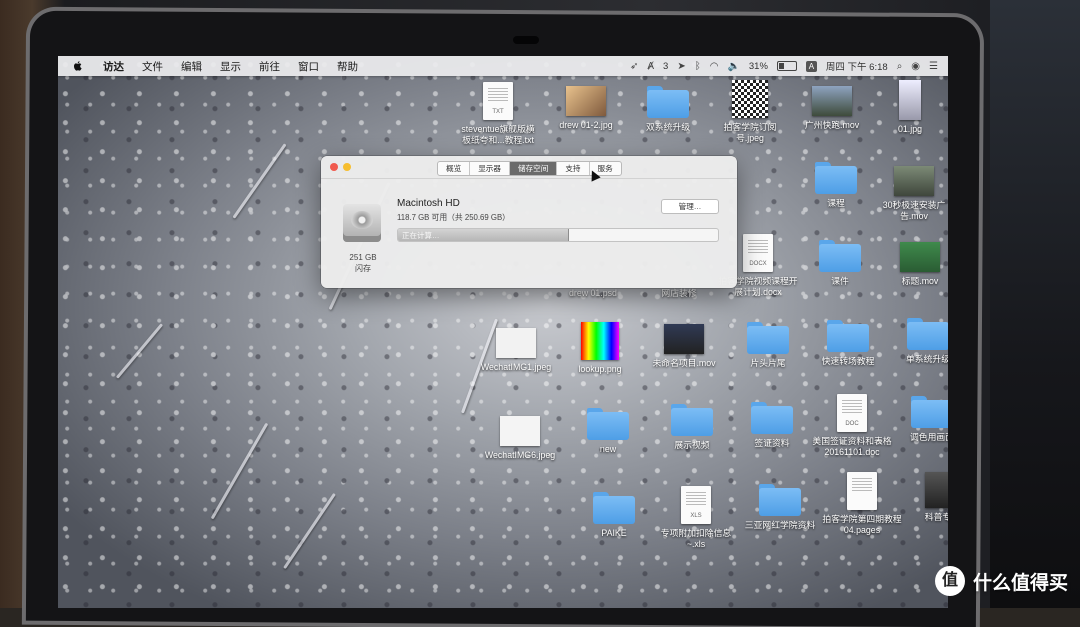  I want to click on app-badge-count: 3, so click(666, 66).